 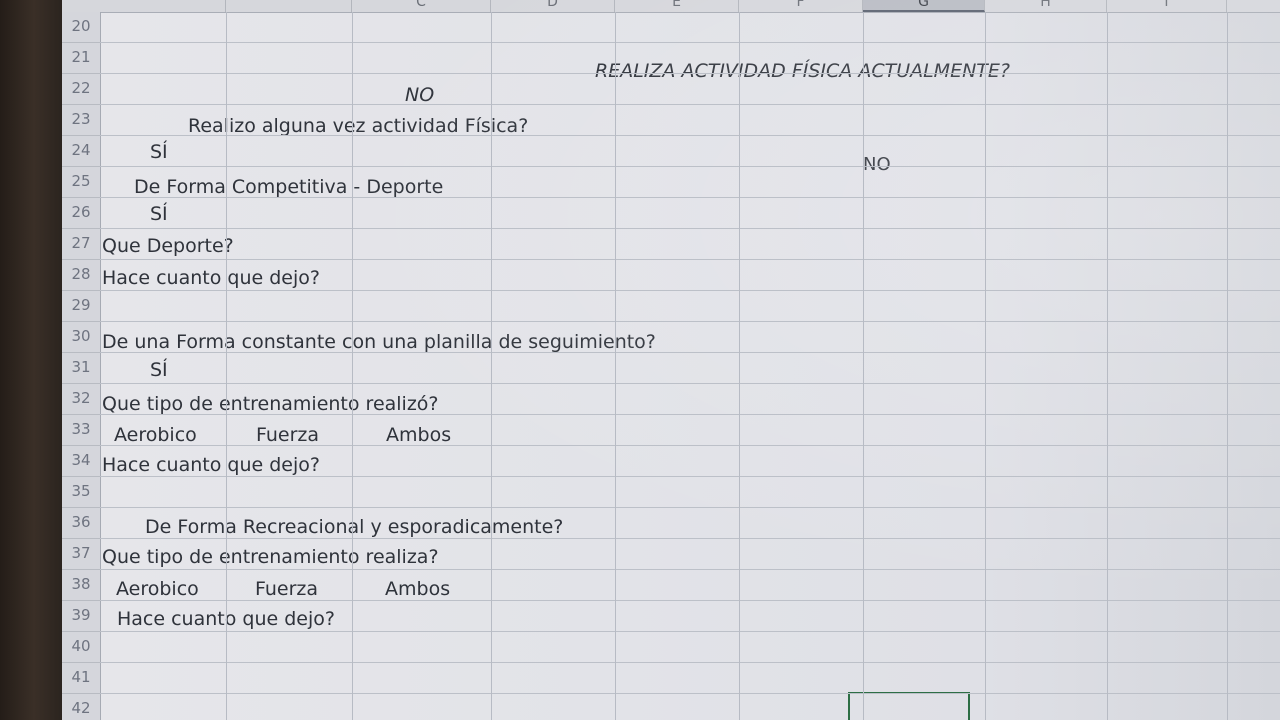 What do you see at coordinates (81, 89) in the screenshot?
I see `row-header-22: 22` at bounding box center [81, 89].